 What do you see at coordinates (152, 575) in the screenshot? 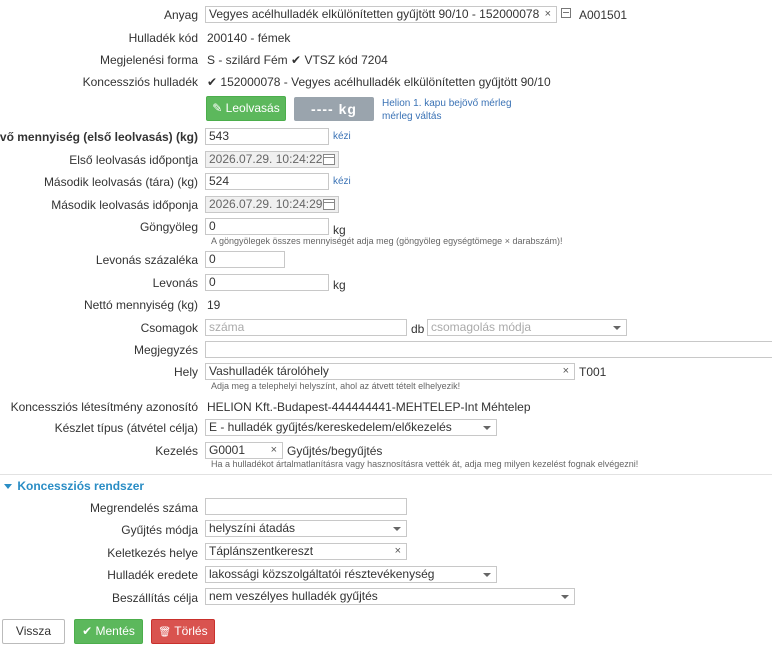
I see `hulladek-eredete-label: Hulladék eredete` at bounding box center [152, 575].